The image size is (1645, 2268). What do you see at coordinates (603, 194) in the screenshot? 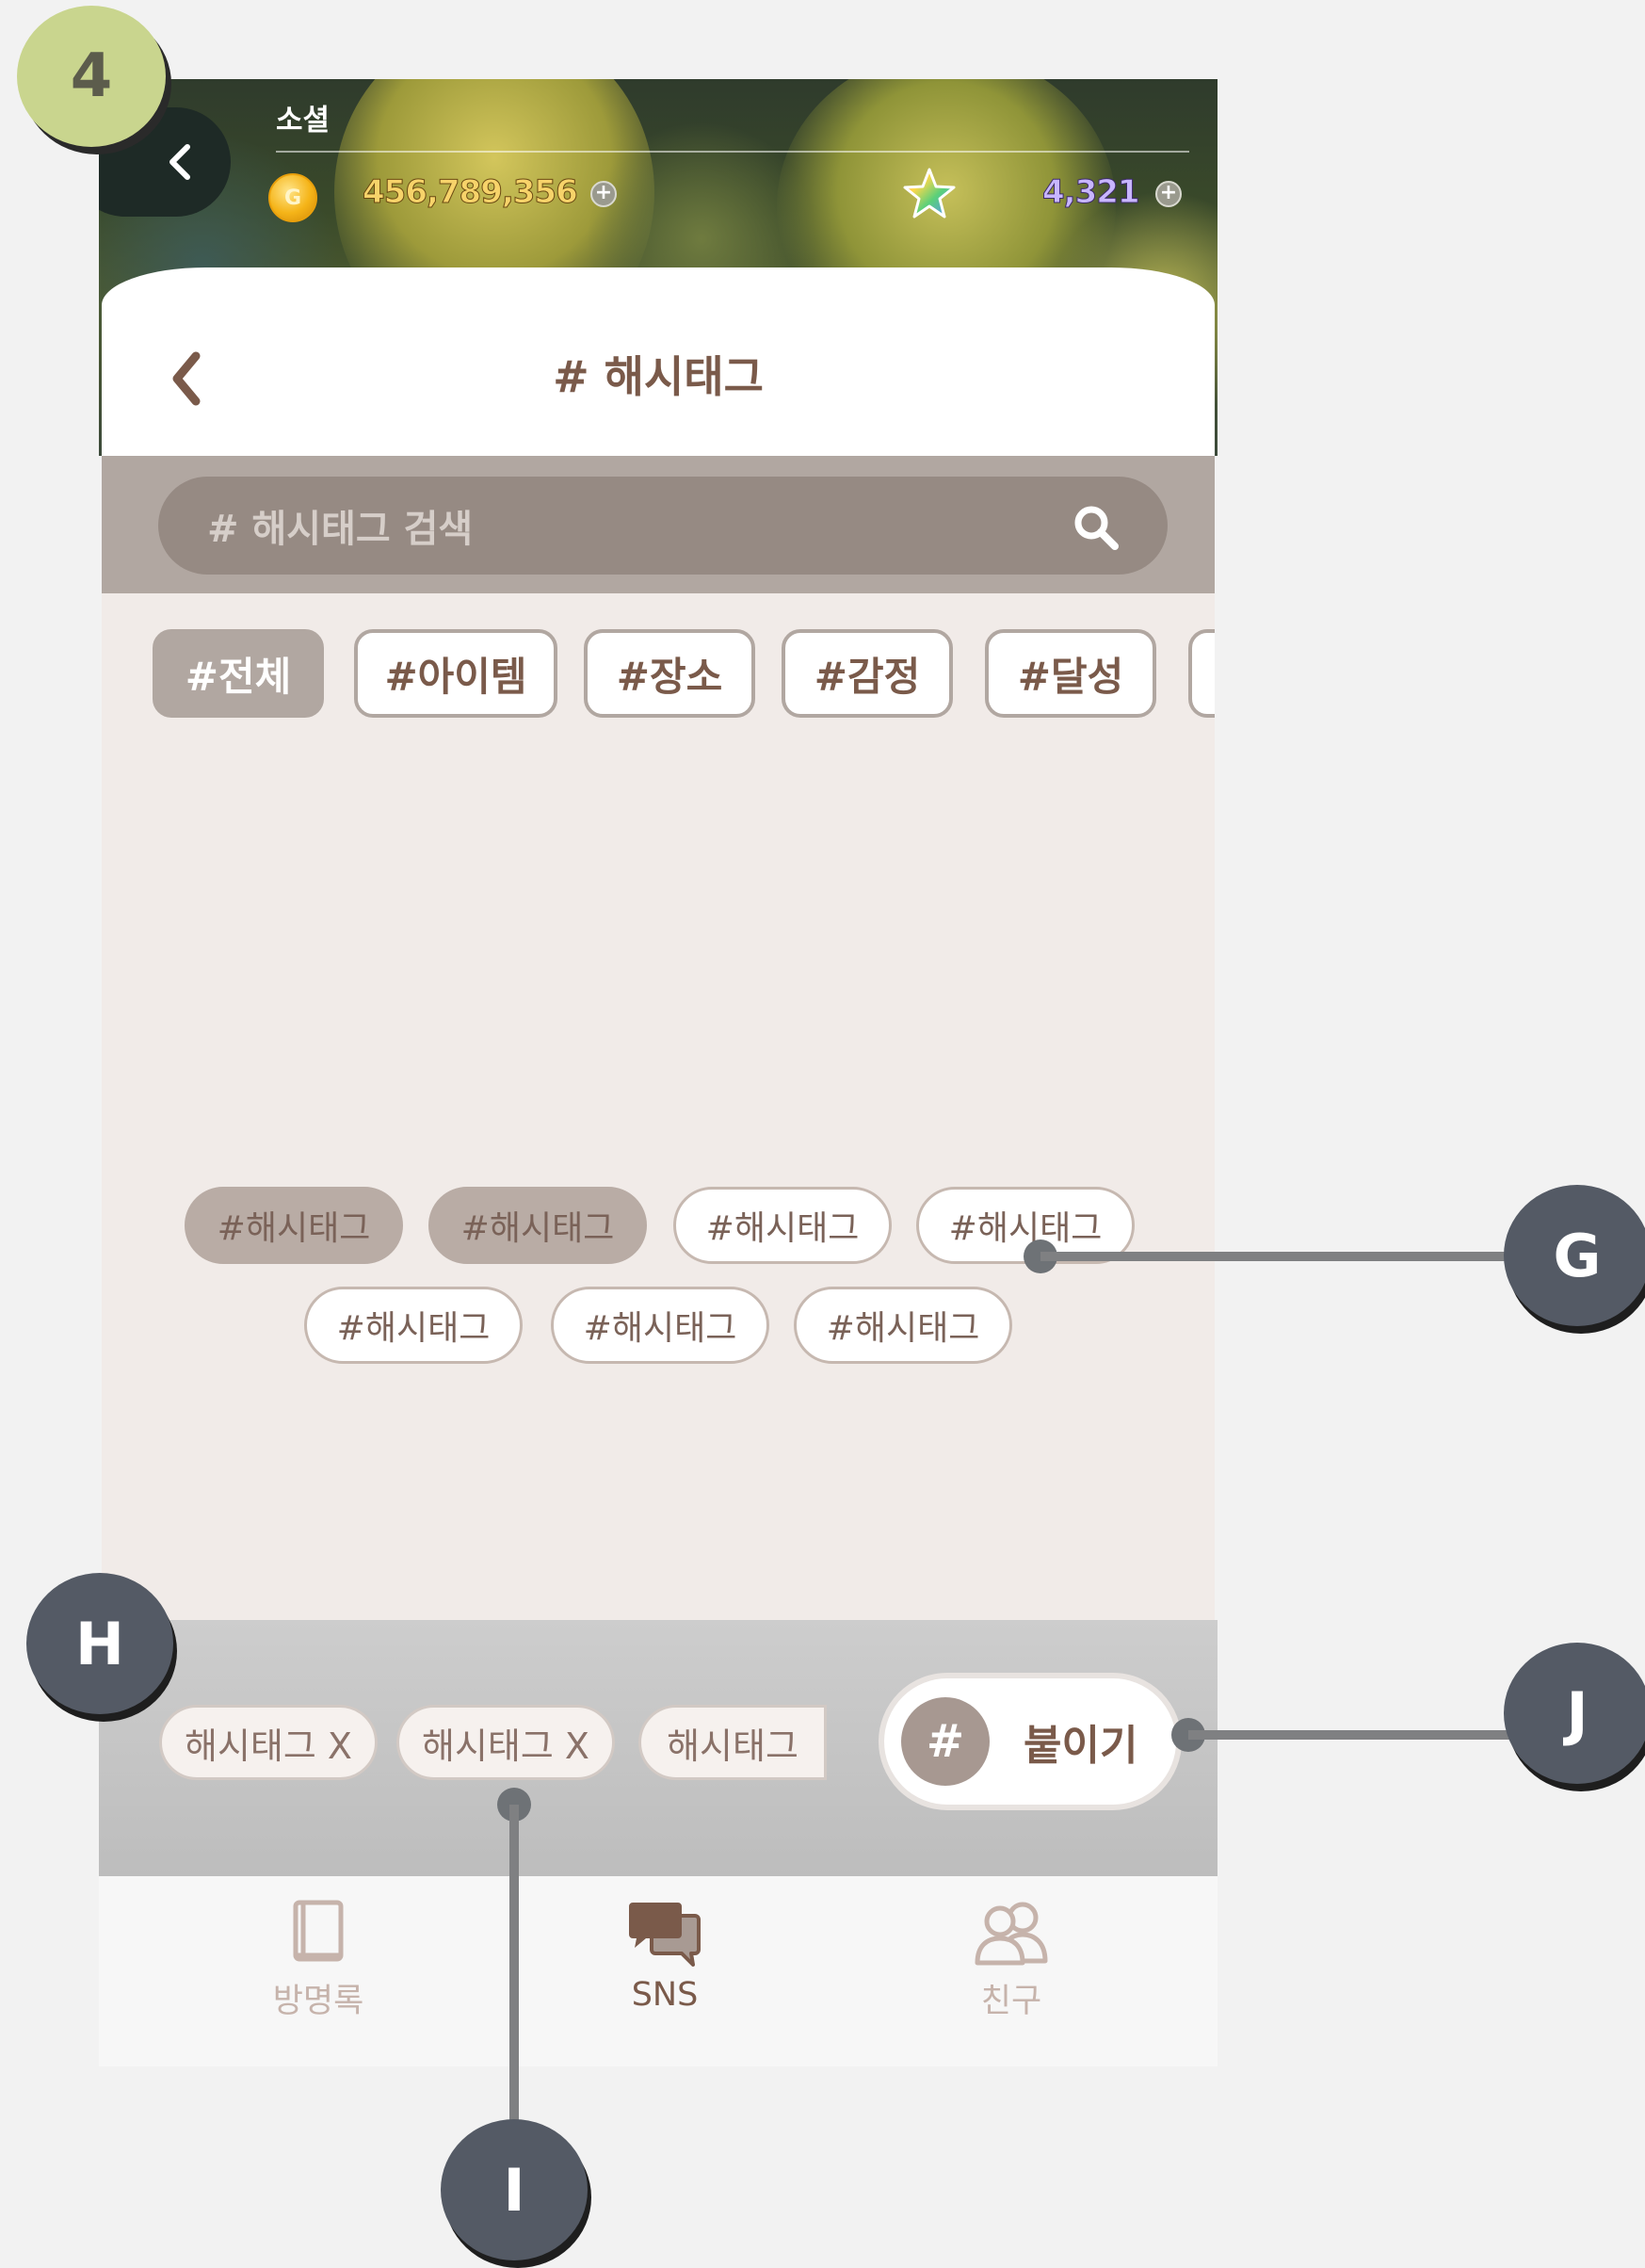
I see `add-coins-button: +` at bounding box center [603, 194].